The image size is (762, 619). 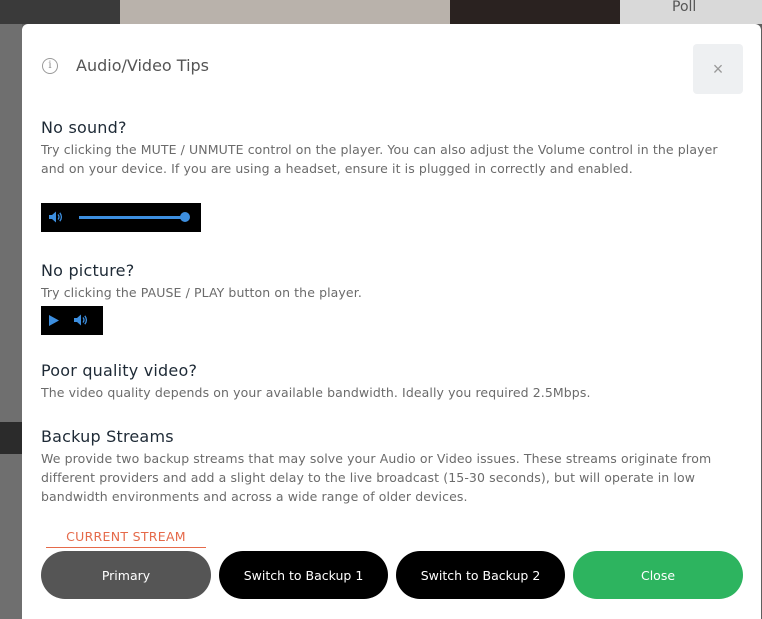 What do you see at coordinates (126, 575) in the screenshot?
I see `primary-stream-button: Primary` at bounding box center [126, 575].